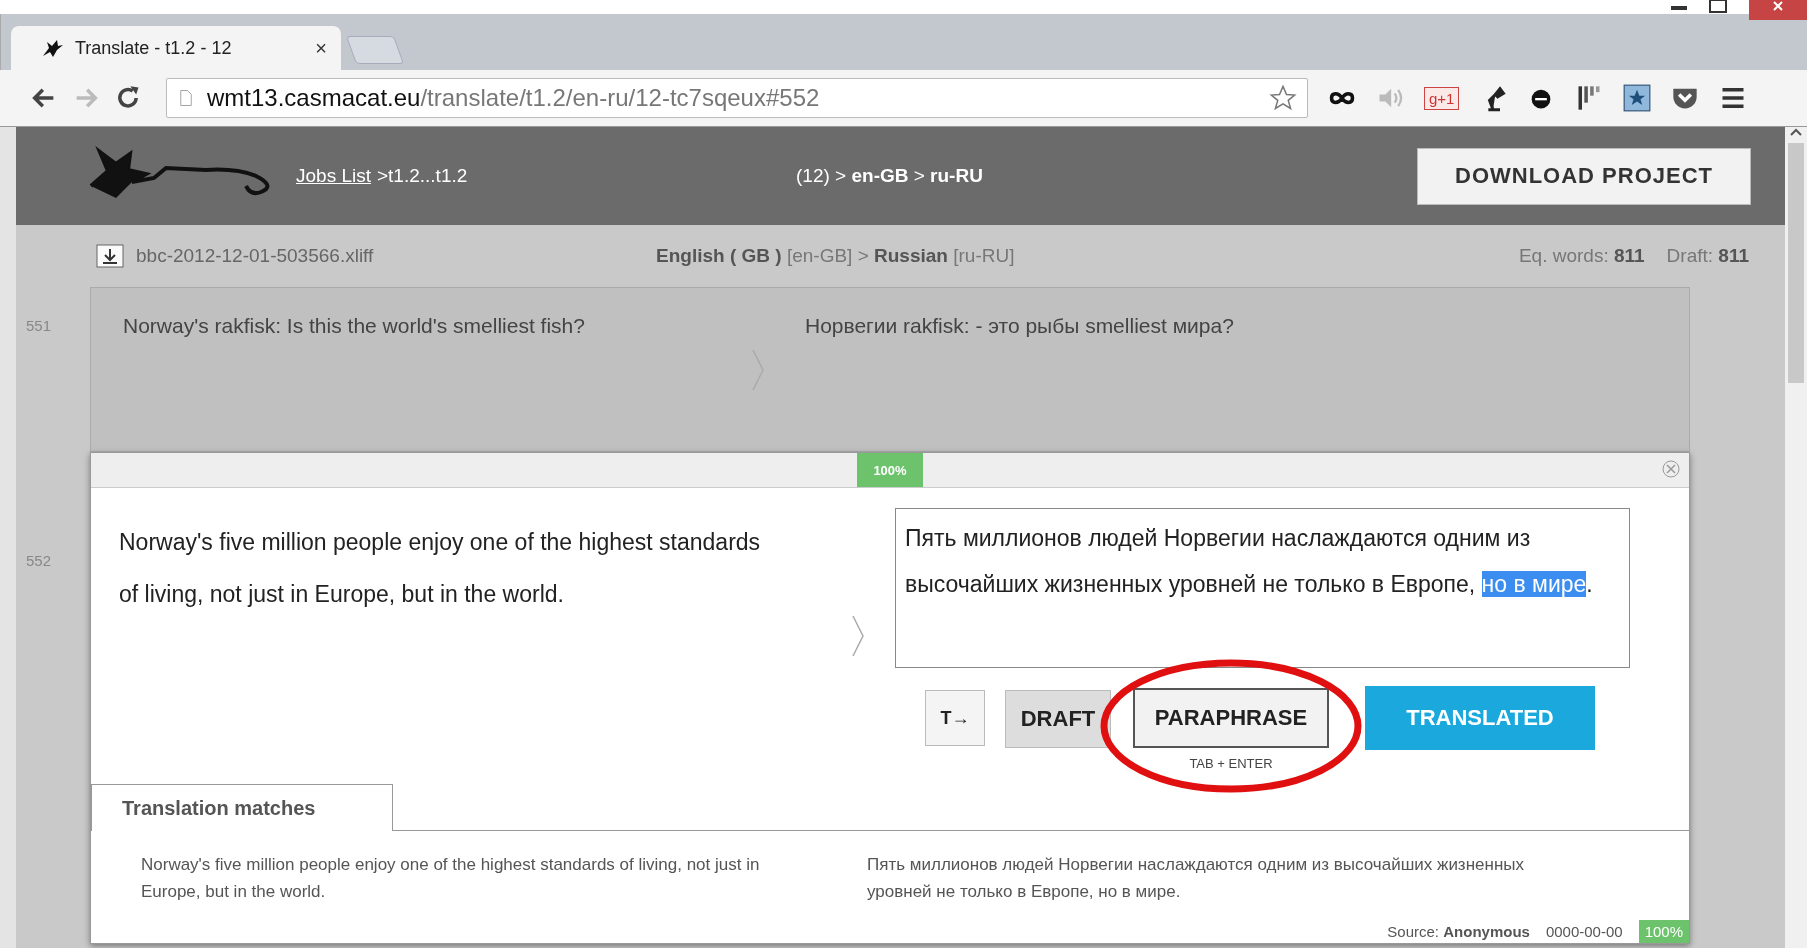 The height and width of the screenshot is (948, 1807). What do you see at coordinates (333, 176) in the screenshot?
I see `jobs-list-link: Jobs List` at bounding box center [333, 176].